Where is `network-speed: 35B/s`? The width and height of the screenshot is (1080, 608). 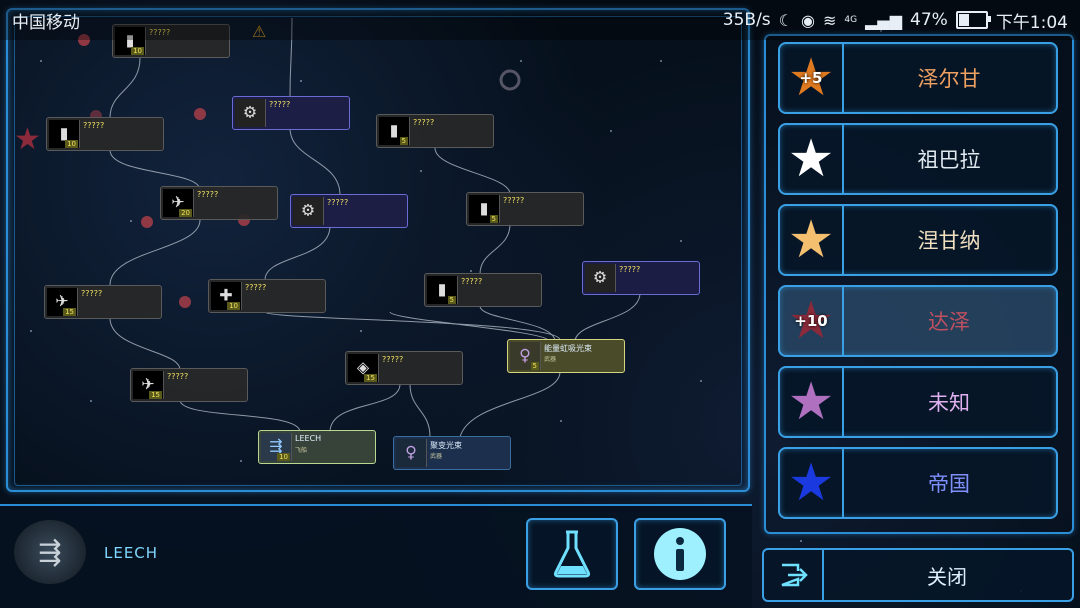
network-speed: 35B/s is located at coordinates (746, 20).